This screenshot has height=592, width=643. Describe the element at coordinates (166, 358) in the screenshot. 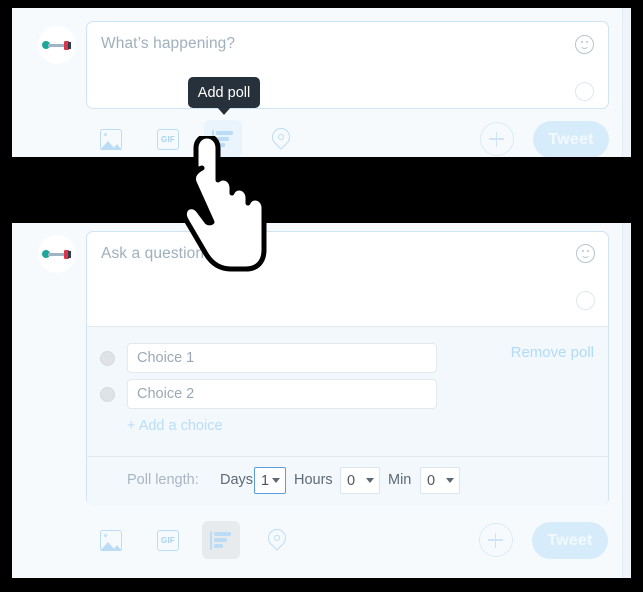

I see `choice-1-placeholder: Choice 1` at that location.